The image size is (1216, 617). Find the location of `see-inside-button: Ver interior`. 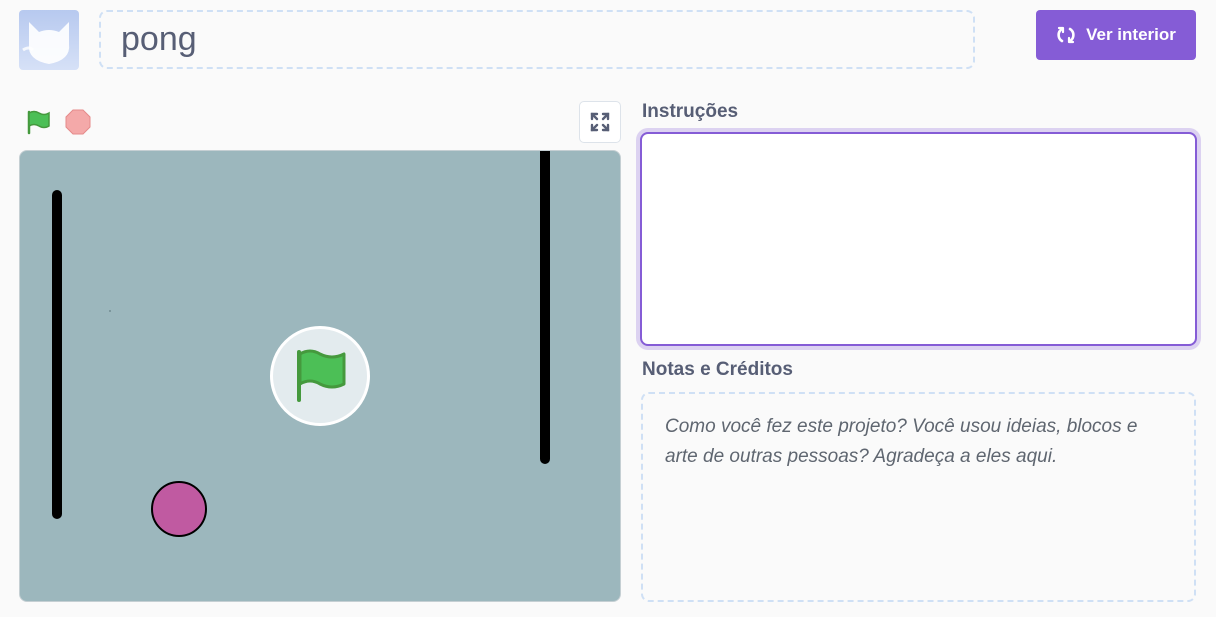

see-inside-button: Ver interior is located at coordinates (1116, 35).